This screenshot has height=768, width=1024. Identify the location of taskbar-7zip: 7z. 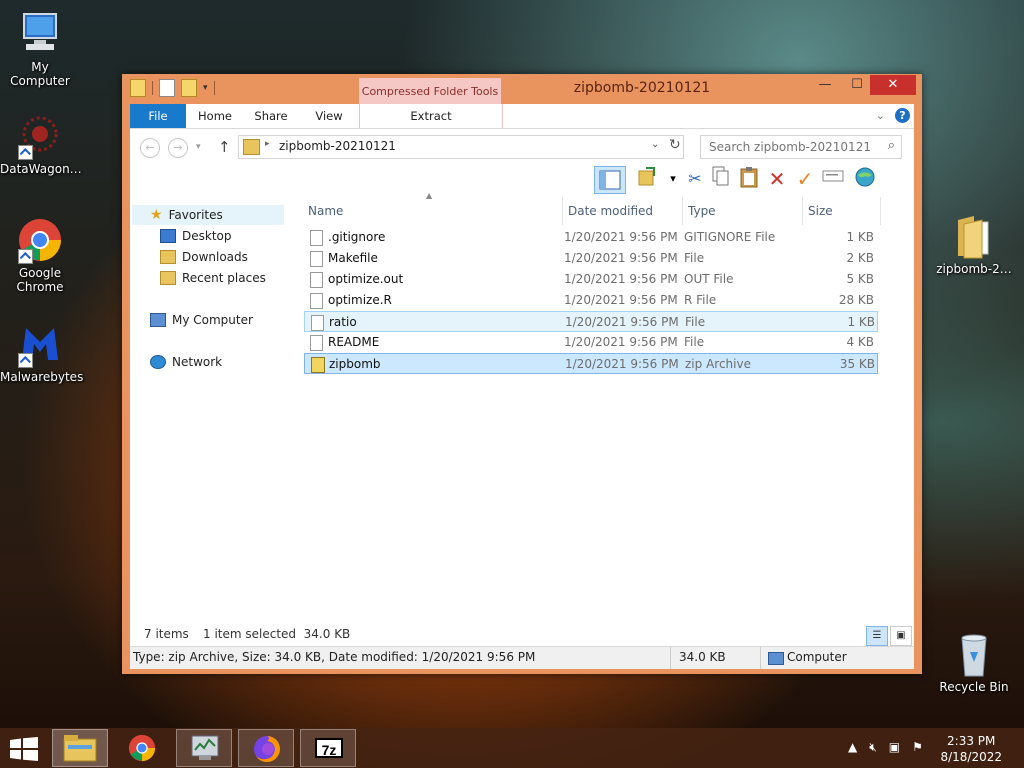
(328, 748).